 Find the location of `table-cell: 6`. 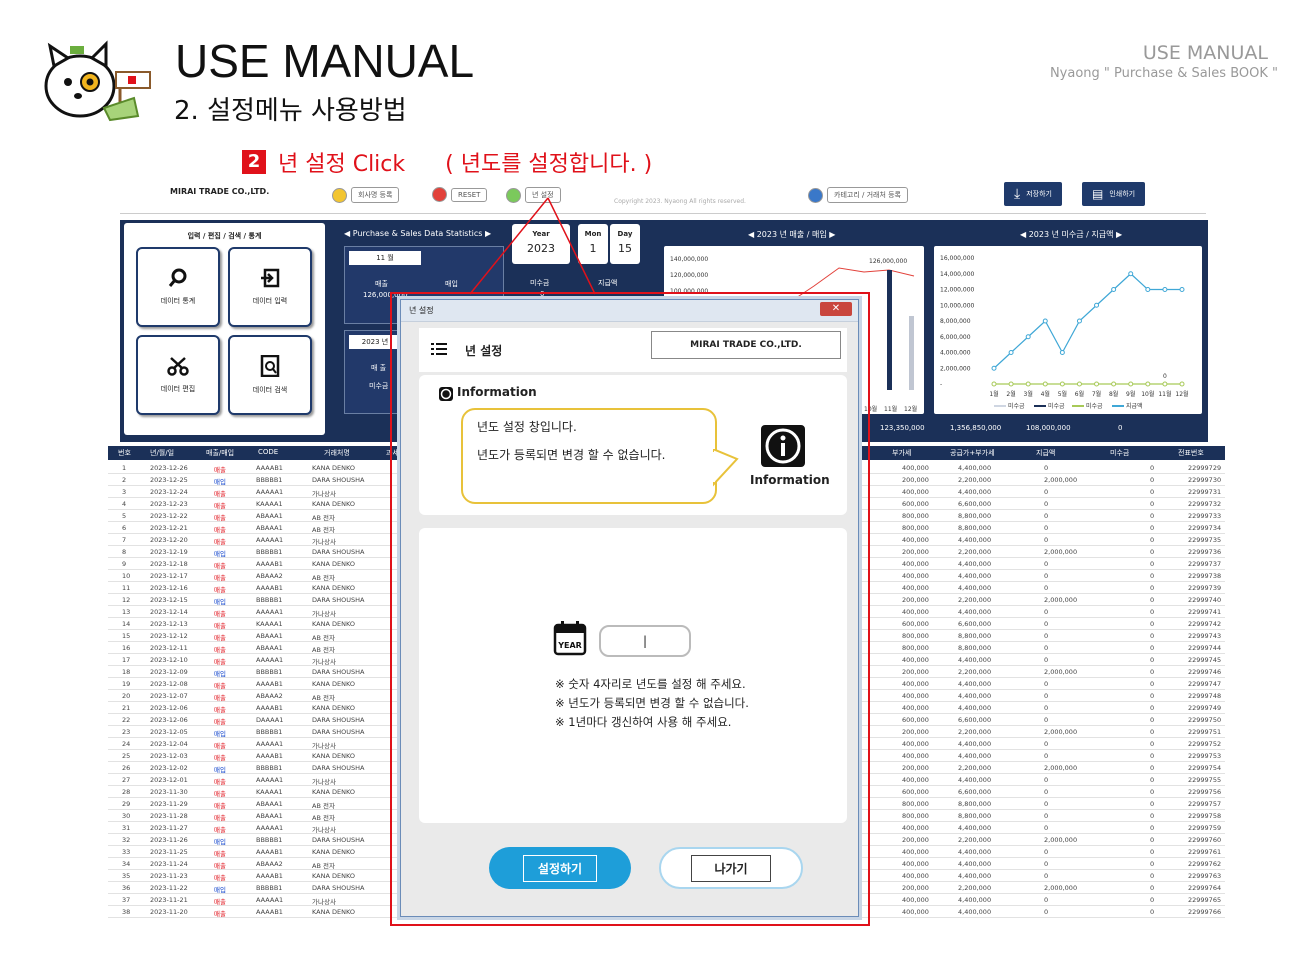

table-cell: 6 is located at coordinates (124, 528).